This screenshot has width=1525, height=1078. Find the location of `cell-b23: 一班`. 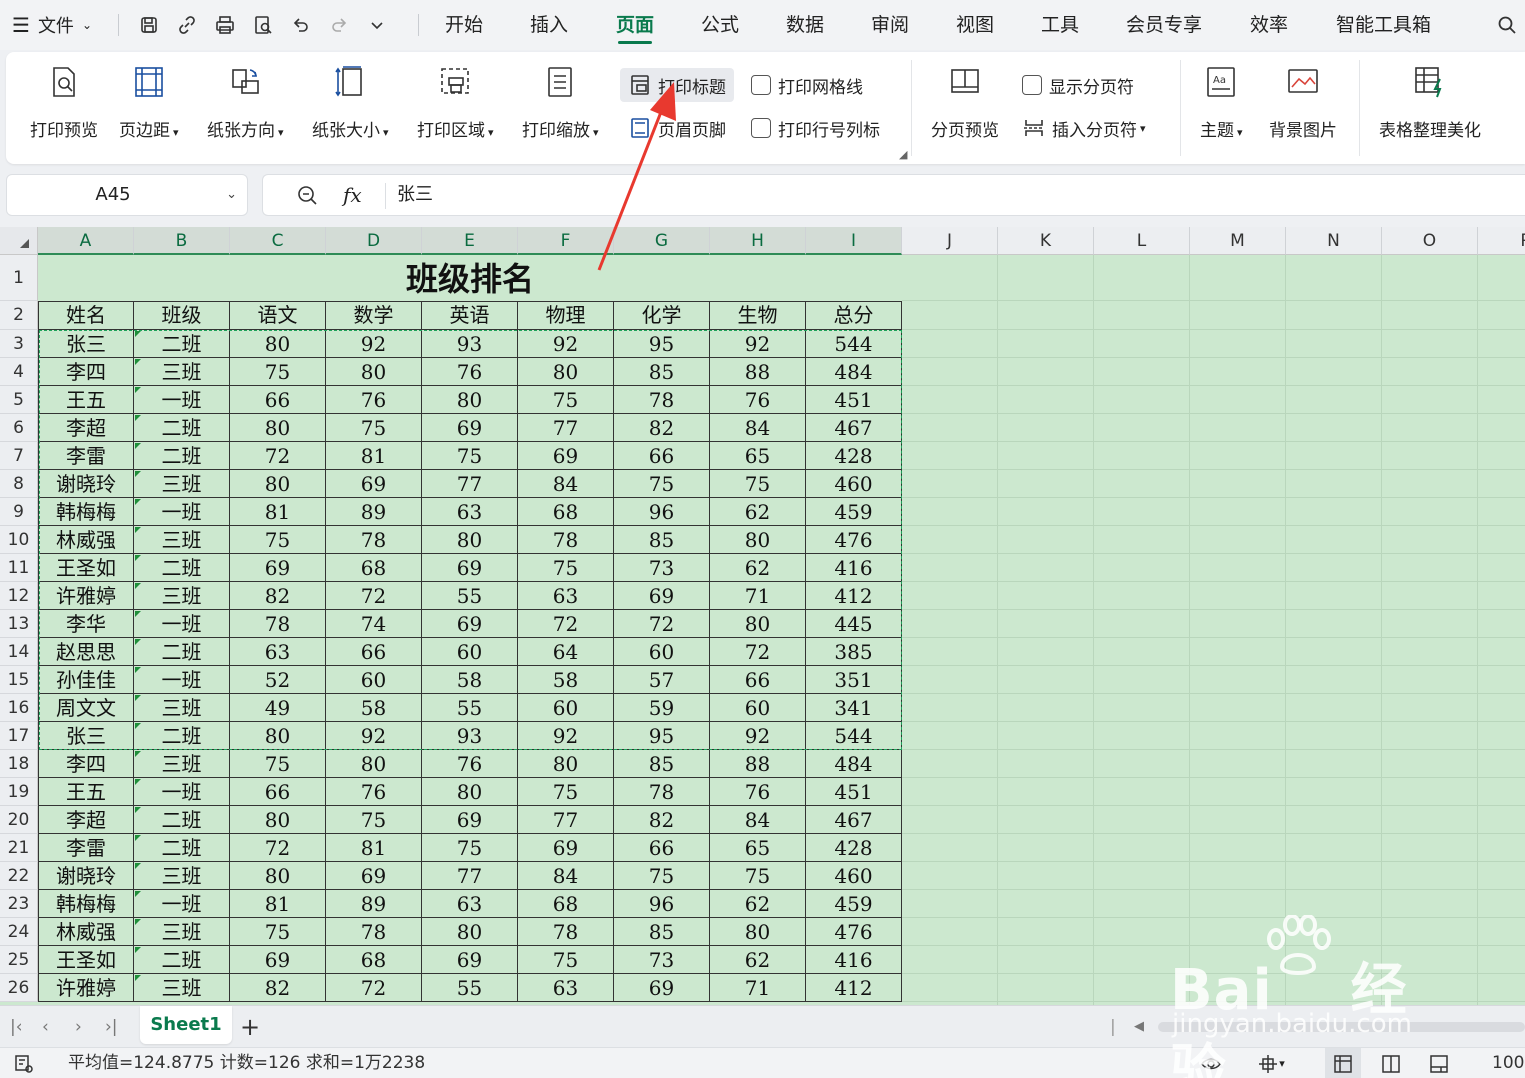

cell-b23: 一班 is located at coordinates (182, 904).